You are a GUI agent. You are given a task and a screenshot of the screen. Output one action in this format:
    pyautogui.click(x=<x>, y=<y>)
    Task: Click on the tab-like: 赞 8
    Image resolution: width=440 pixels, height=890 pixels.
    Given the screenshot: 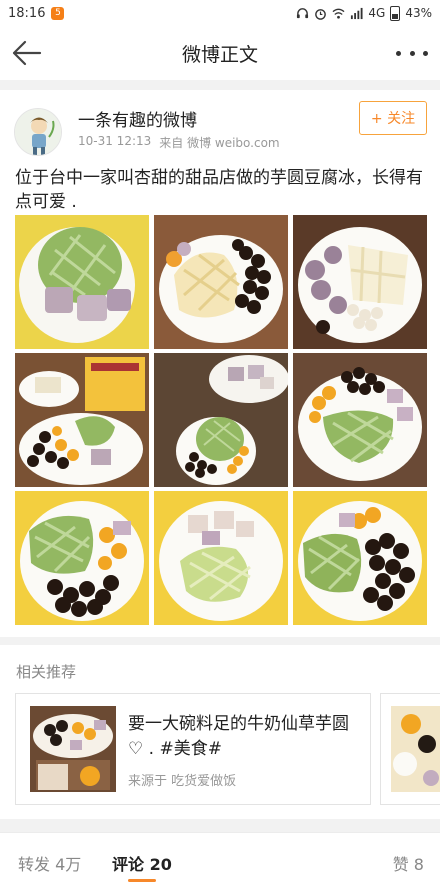 What is the action you would take?
    pyautogui.click(x=408, y=863)
    